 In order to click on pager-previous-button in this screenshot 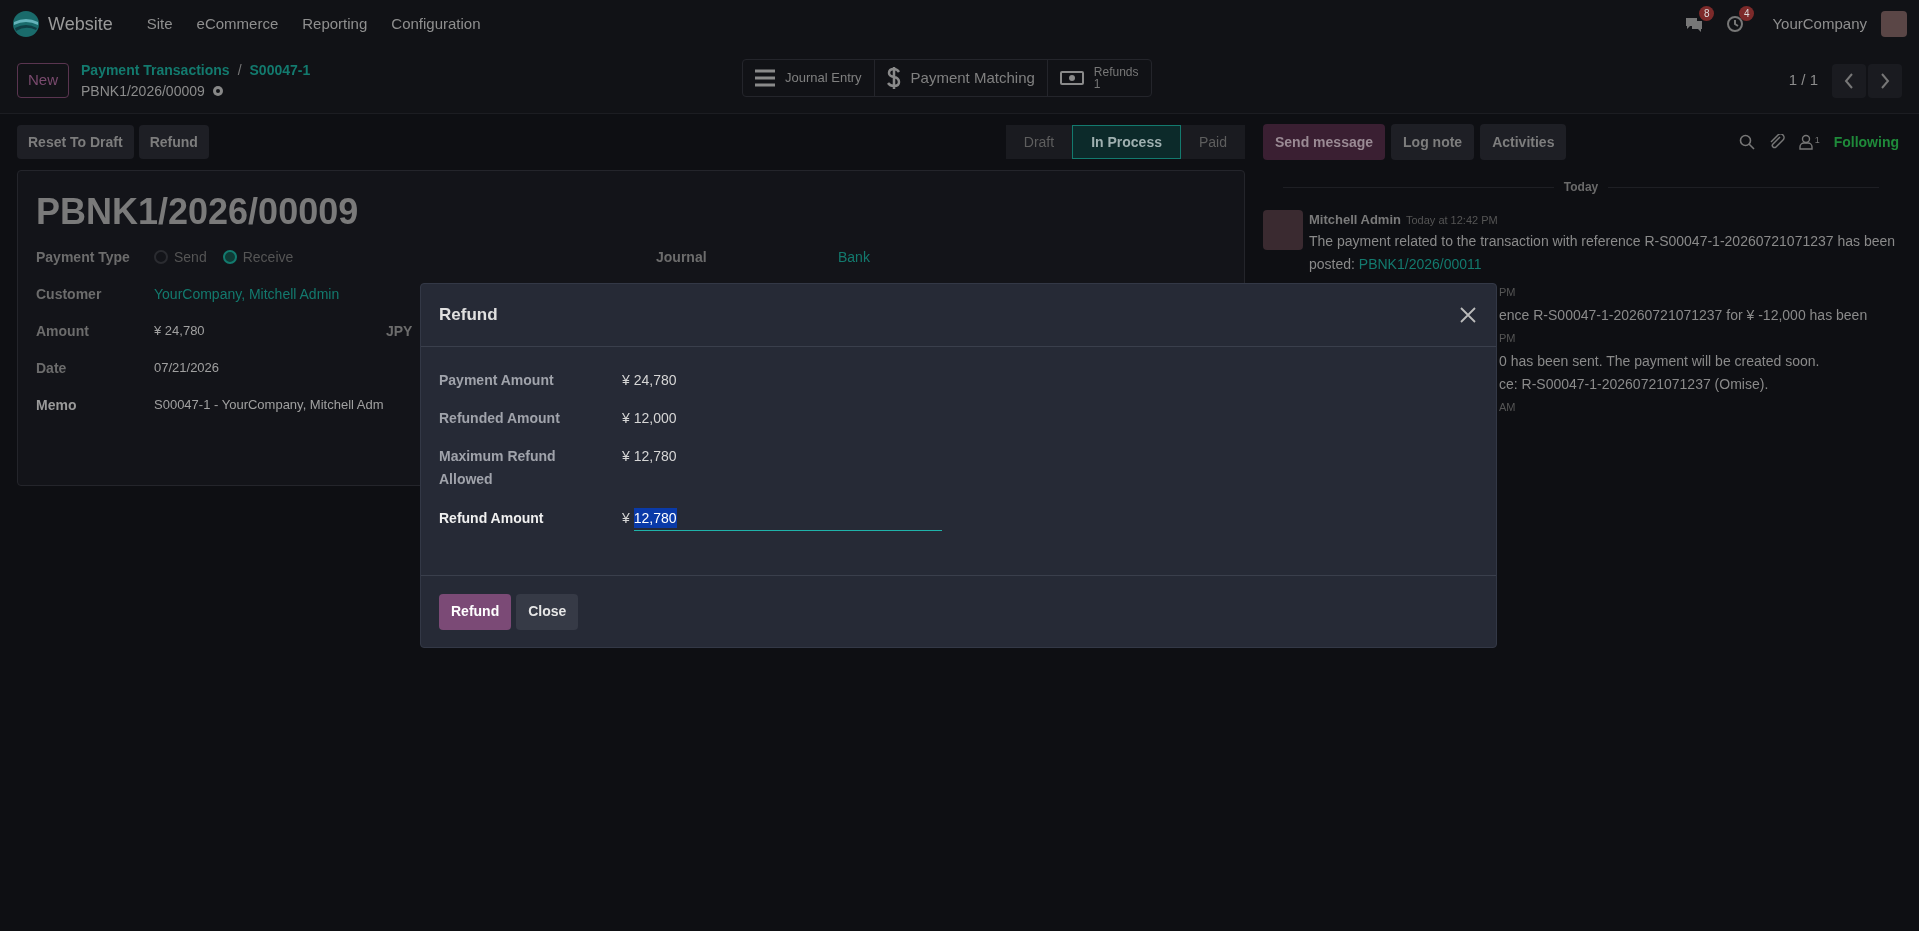, I will do `click(1849, 80)`.